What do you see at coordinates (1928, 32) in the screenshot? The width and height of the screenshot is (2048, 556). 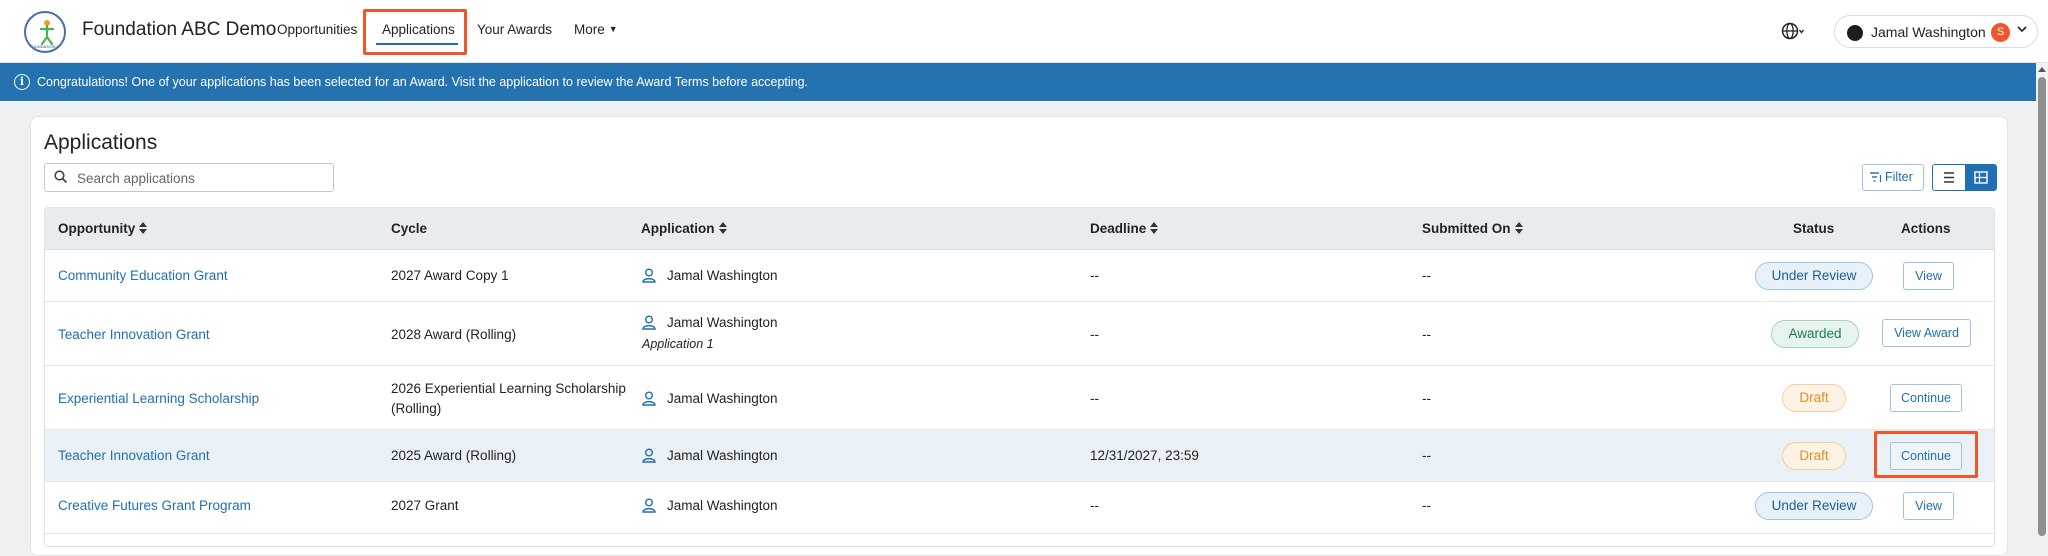 I see `user-name: Jamal Washington` at bounding box center [1928, 32].